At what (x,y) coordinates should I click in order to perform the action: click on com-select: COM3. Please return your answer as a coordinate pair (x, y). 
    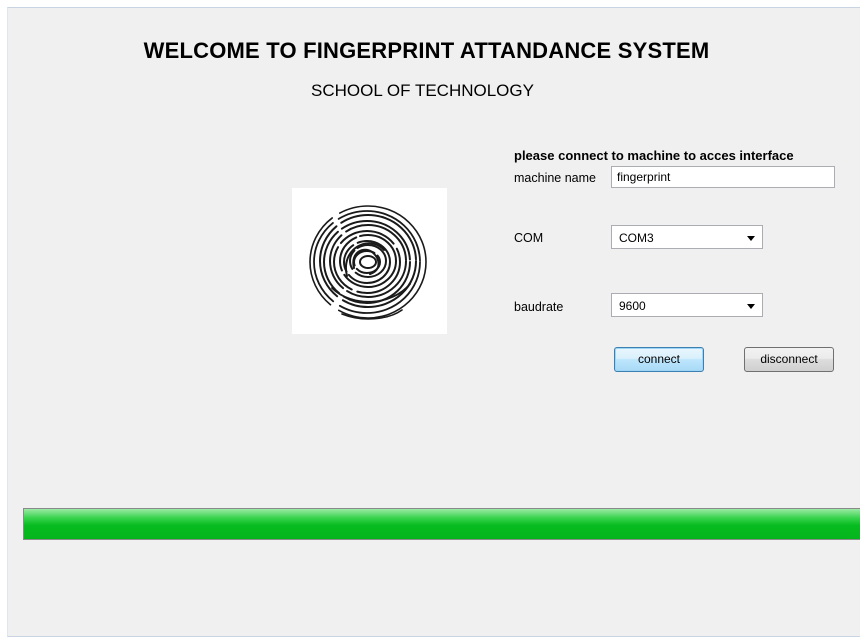
    Looking at the image, I should click on (687, 237).